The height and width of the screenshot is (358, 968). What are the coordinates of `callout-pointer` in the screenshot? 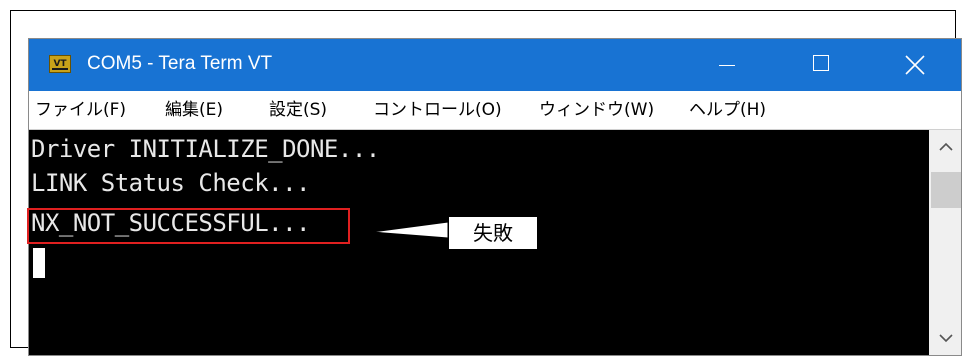 It's located at (410, 230).